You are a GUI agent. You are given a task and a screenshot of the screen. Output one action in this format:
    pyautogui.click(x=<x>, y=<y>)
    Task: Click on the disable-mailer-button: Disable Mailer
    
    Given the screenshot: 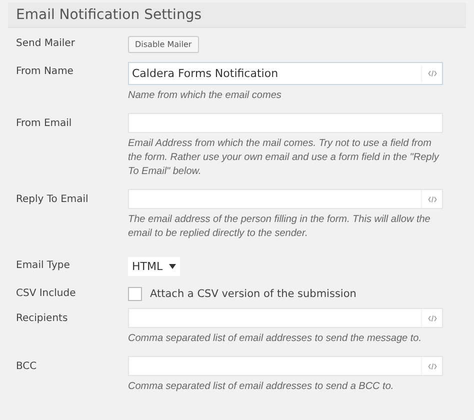 What is the action you would take?
    pyautogui.click(x=163, y=44)
    